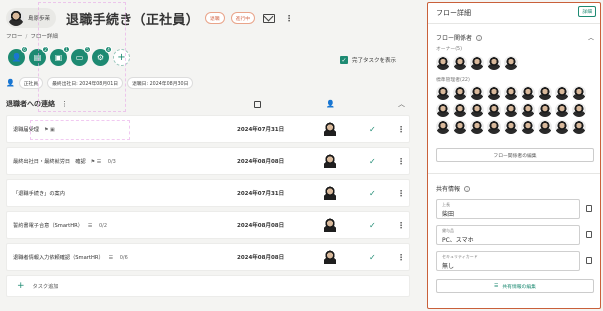 This screenshot has height=311, width=603. What do you see at coordinates (508, 209) in the screenshot?
I see `shared-field-manager: 上長 柴田` at bounding box center [508, 209].